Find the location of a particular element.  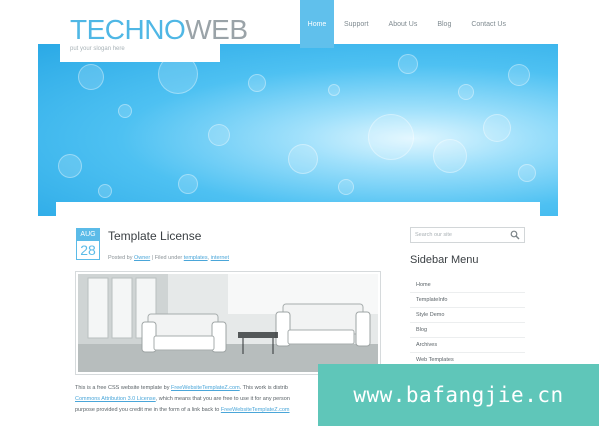

main-nav: Home Support About Us Blog Contact Us is located at coordinates (408, 24).